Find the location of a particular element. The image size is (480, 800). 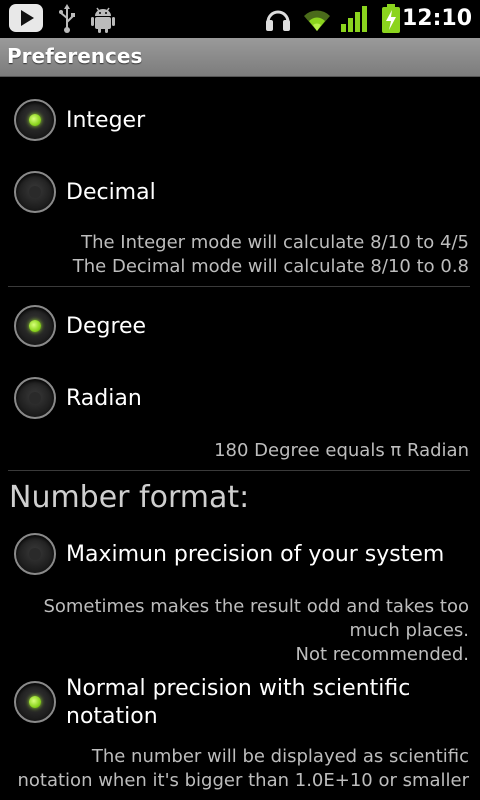

radio-button-decimal is located at coordinates (35, 192).